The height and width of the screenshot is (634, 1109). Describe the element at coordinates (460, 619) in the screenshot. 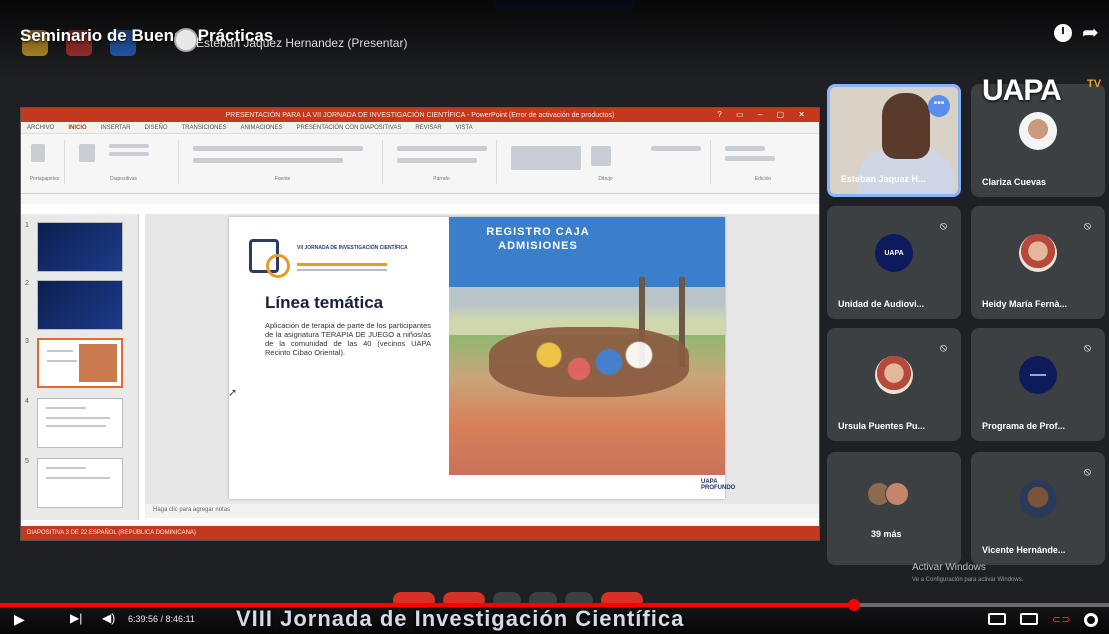

I see `chapter-title: VIII Jornada de Investigación Científica` at that location.